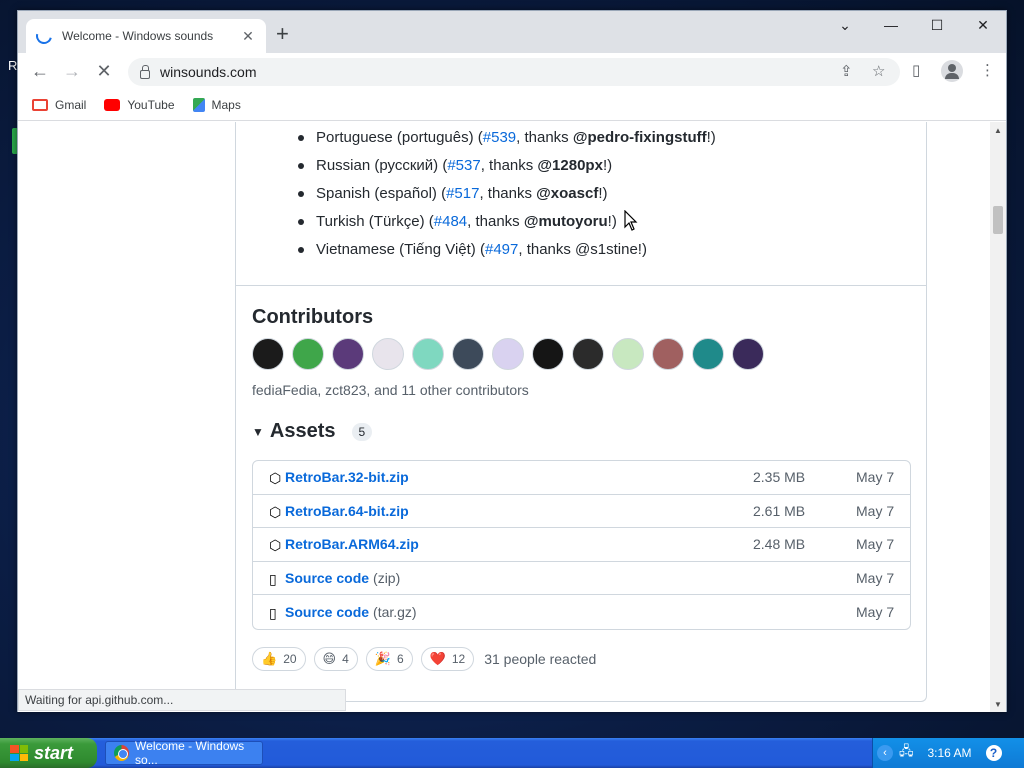 The width and height of the screenshot is (1024, 768). I want to click on desktop-icon-label: R, so click(12, 65).